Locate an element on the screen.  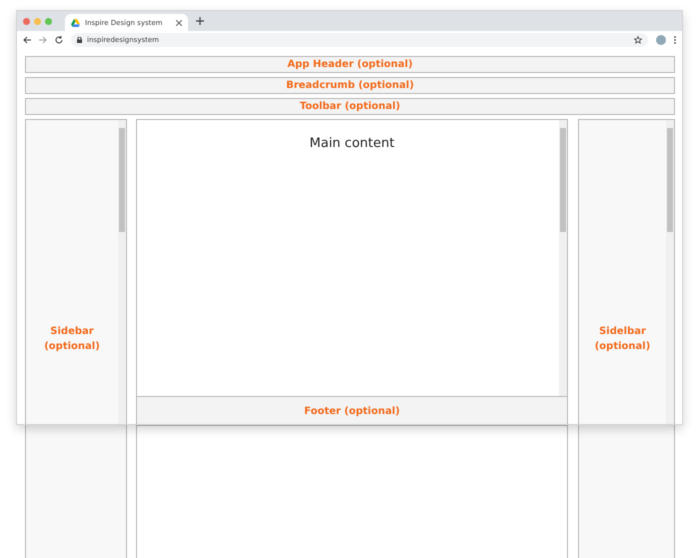
region-label: Breadcrumb (optional) is located at coordinates (350, 85).